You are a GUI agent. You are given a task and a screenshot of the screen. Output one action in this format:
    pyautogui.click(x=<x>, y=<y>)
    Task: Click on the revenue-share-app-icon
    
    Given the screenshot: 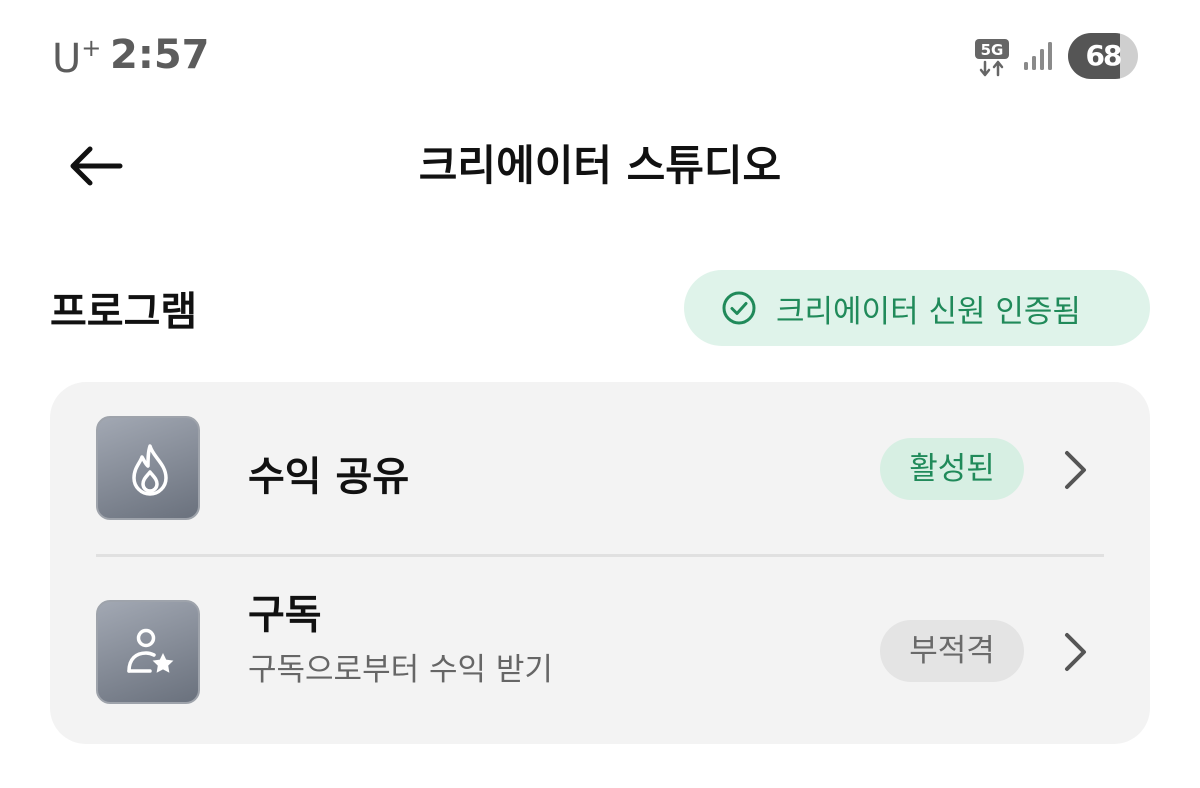 What is the action you would take?
    pyautogui.click(x=148, y=468)
    